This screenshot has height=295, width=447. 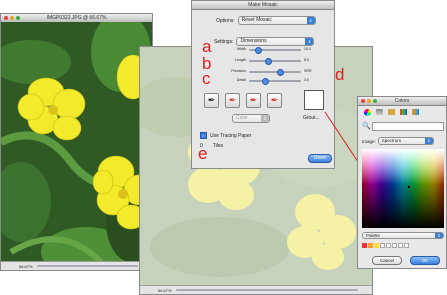 I want to click on colors-title: Colors, so click(x=402, y=101).